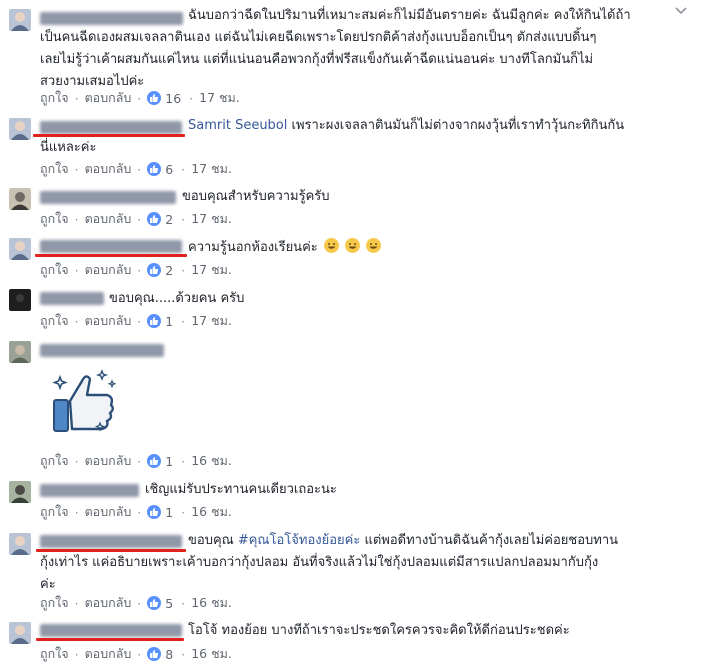 The height and width of the screenshot is (667, 701). What do you see at coordinates (237, 125) in the screenshot?
I see `mention-link: Samrit Seeubol` at bounding box center [237, 125].